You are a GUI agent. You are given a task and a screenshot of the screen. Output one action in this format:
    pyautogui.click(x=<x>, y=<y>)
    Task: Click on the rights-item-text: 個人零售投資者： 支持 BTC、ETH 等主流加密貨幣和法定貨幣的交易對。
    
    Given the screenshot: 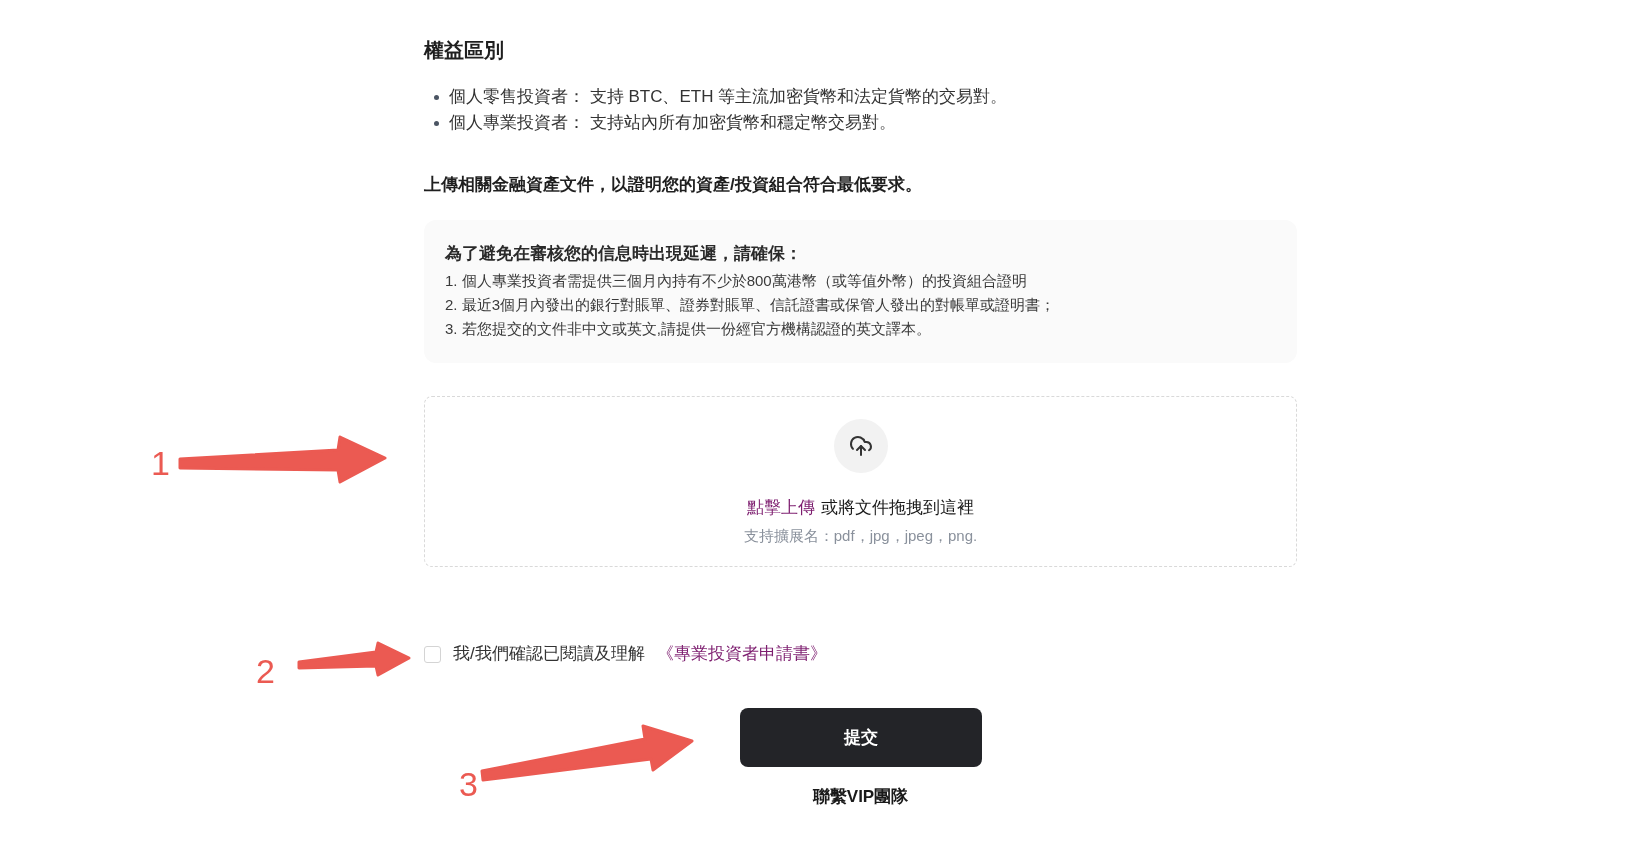 What is the action you would take?
    pyautogui.click(x=728, y=97)
    